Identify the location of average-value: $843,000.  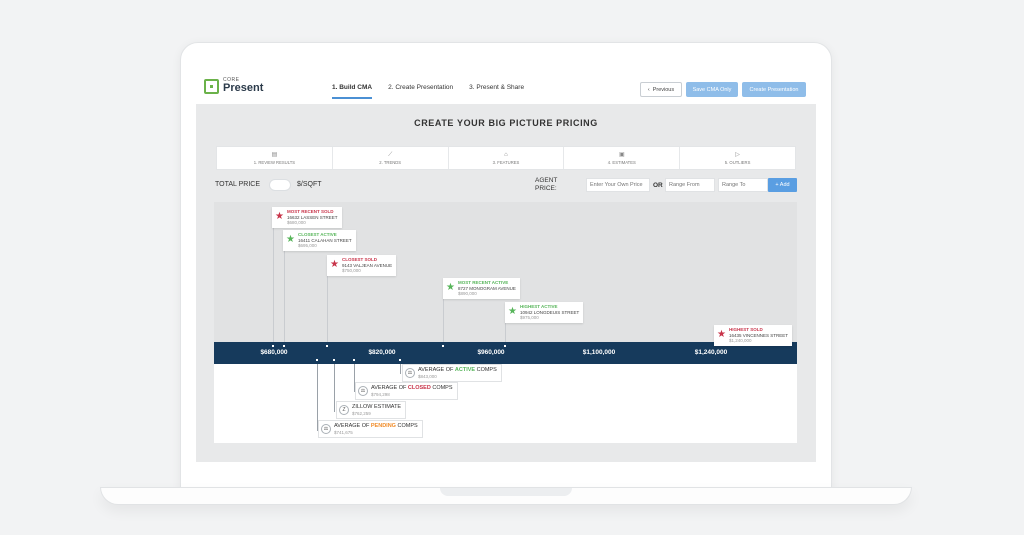
(427, 376).